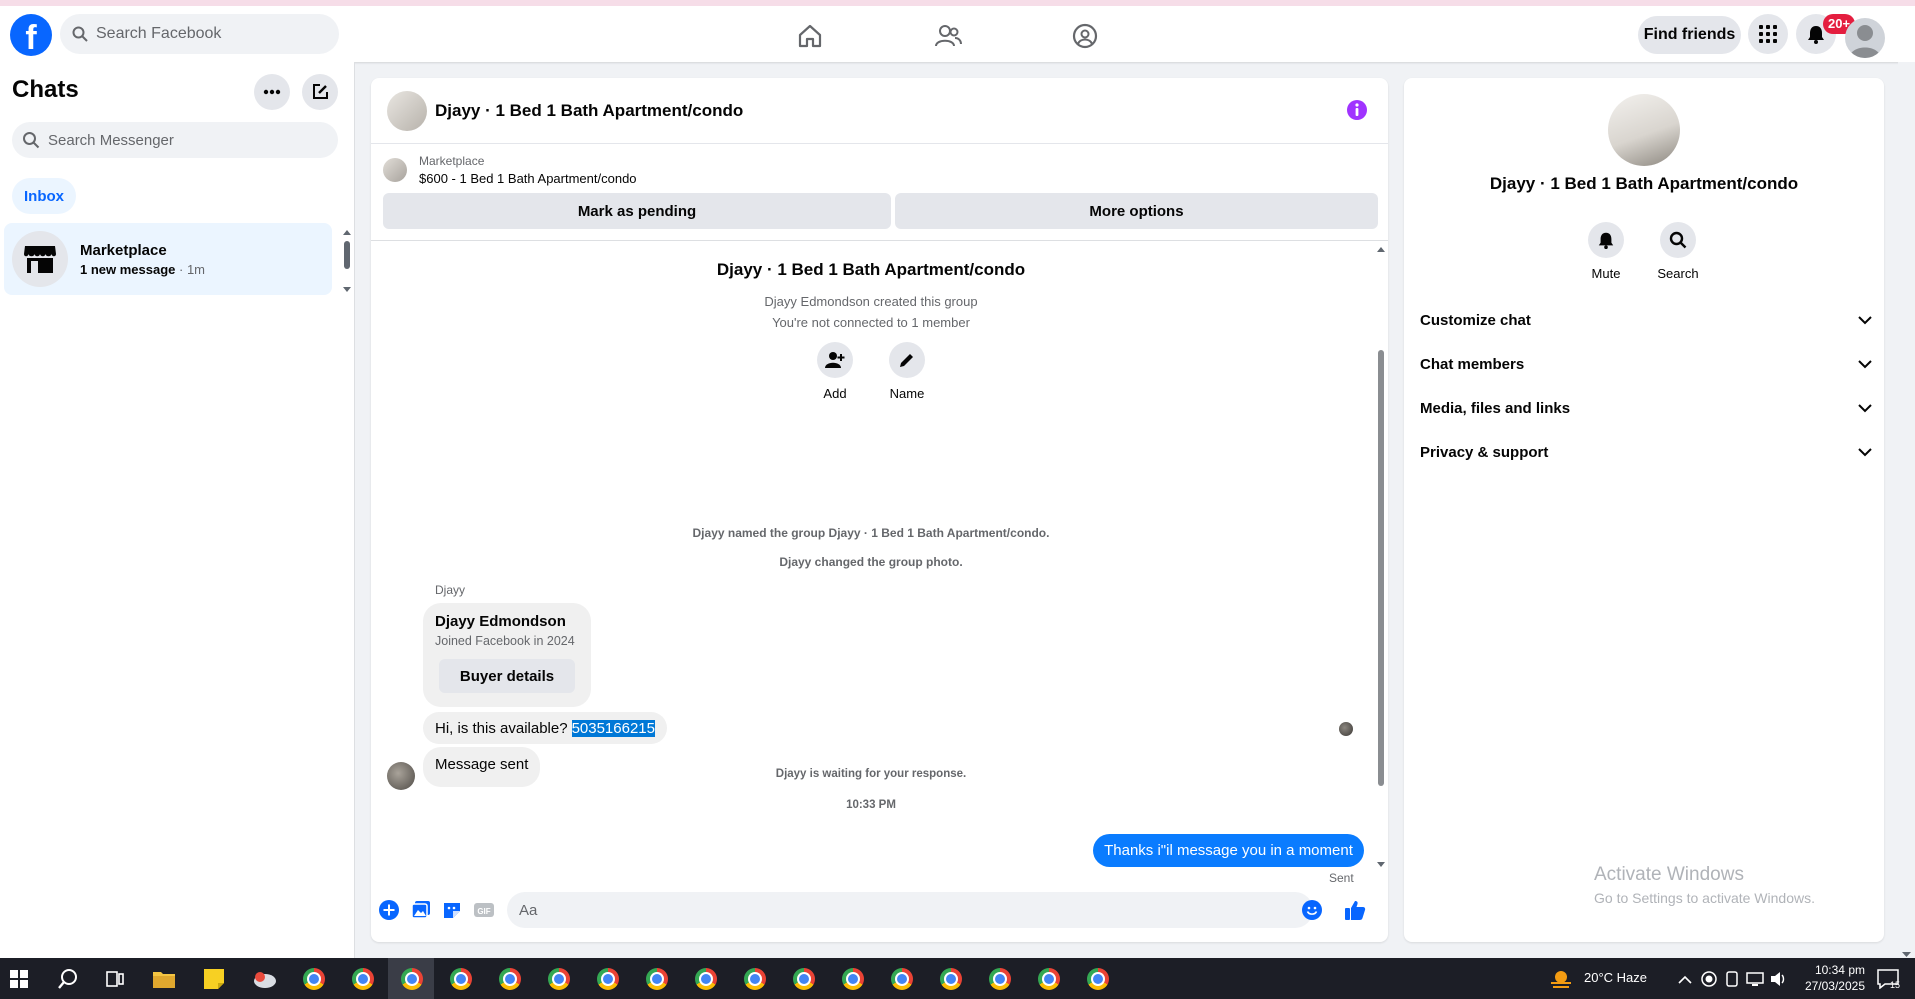 Image resolution: width=1915 pixels, height=999 pixels. Describe the element at coordinates (1312, 910) in the screenshot. I see `emoji-icon` at that location.